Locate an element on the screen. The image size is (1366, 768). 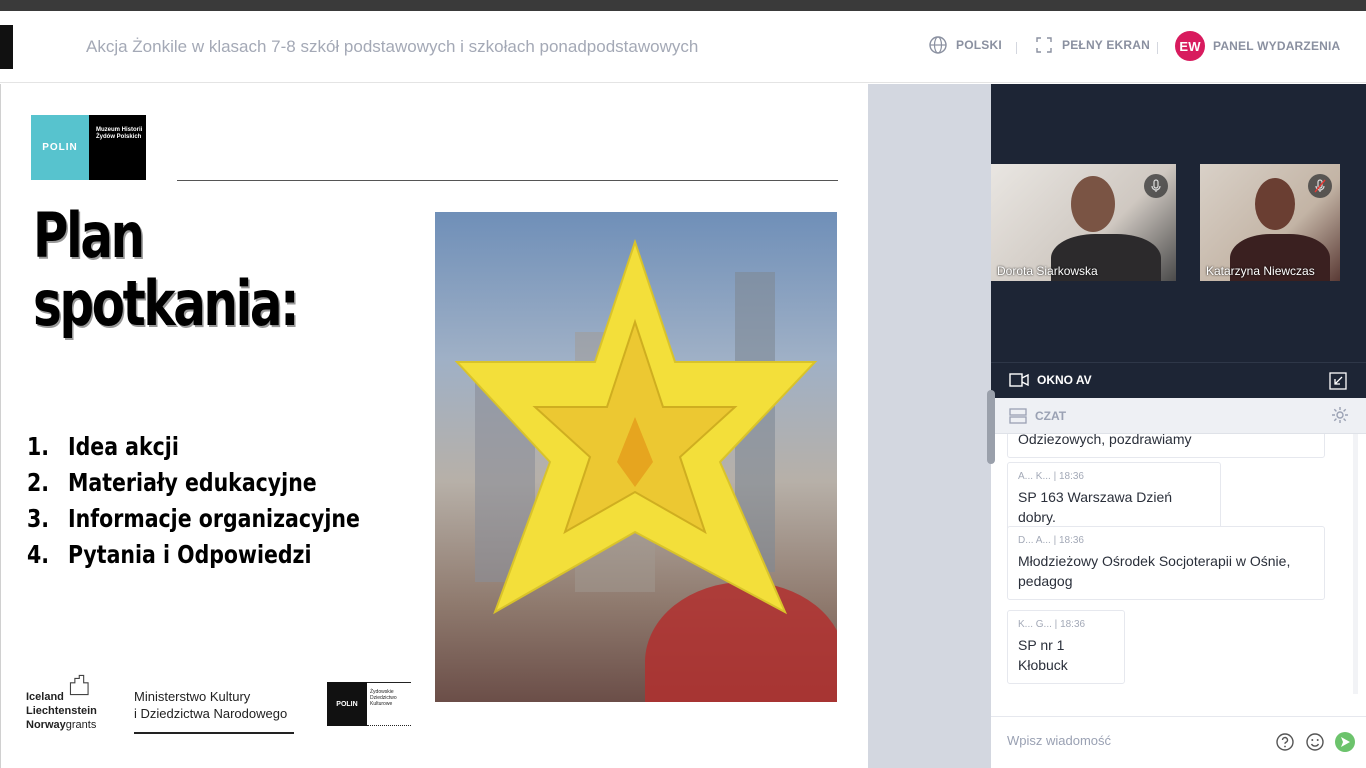
message-text: Odziezowych, pozdrawiamy is located at coordinates (1105, 440).